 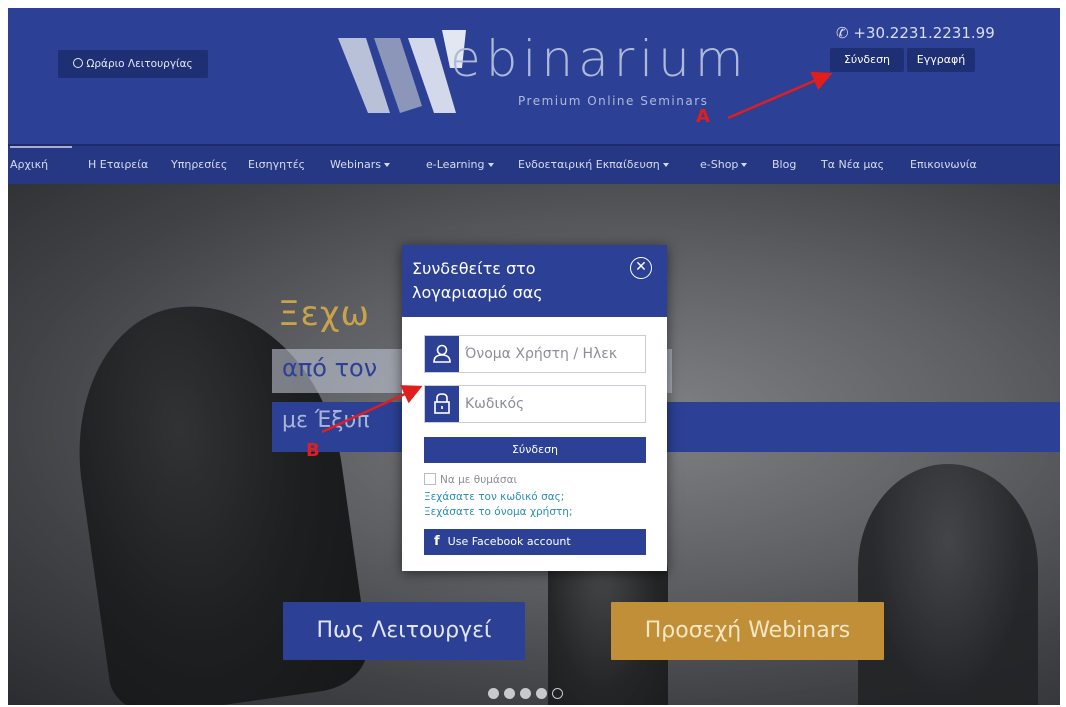 I want to click on opening-hours-button: Ωράριο Λειτουργίας, so click(x=133, y=64).